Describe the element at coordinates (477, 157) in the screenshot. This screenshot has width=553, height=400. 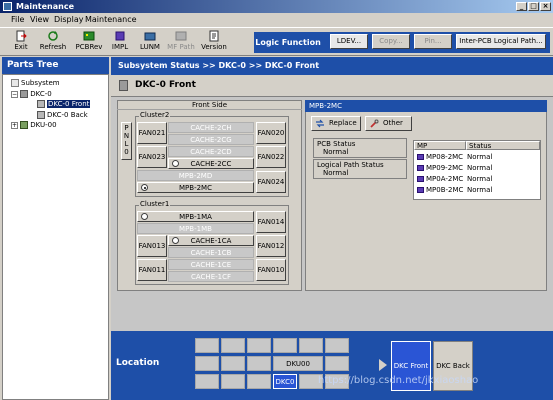
I see `table-row: MP08-2MC Normal` at that location.